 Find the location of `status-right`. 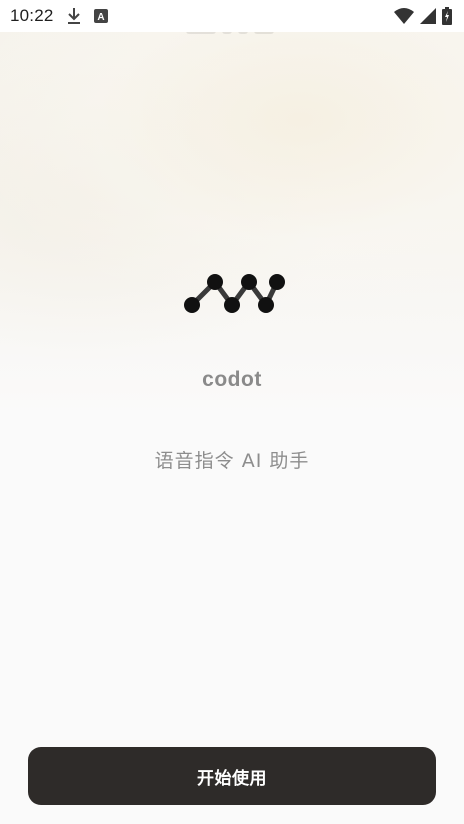

status-right is located at coordinates (423, 16).